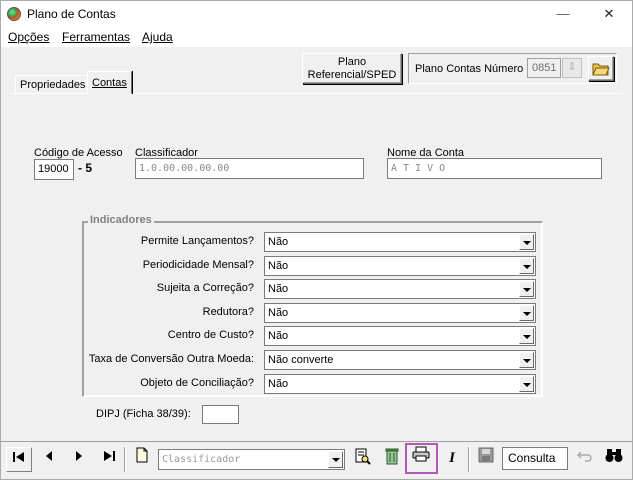  What do you see at coordinates (228, 312) in the screenshot?
I see `redutora-label: Redutora?` at bounding box center [228, 312].